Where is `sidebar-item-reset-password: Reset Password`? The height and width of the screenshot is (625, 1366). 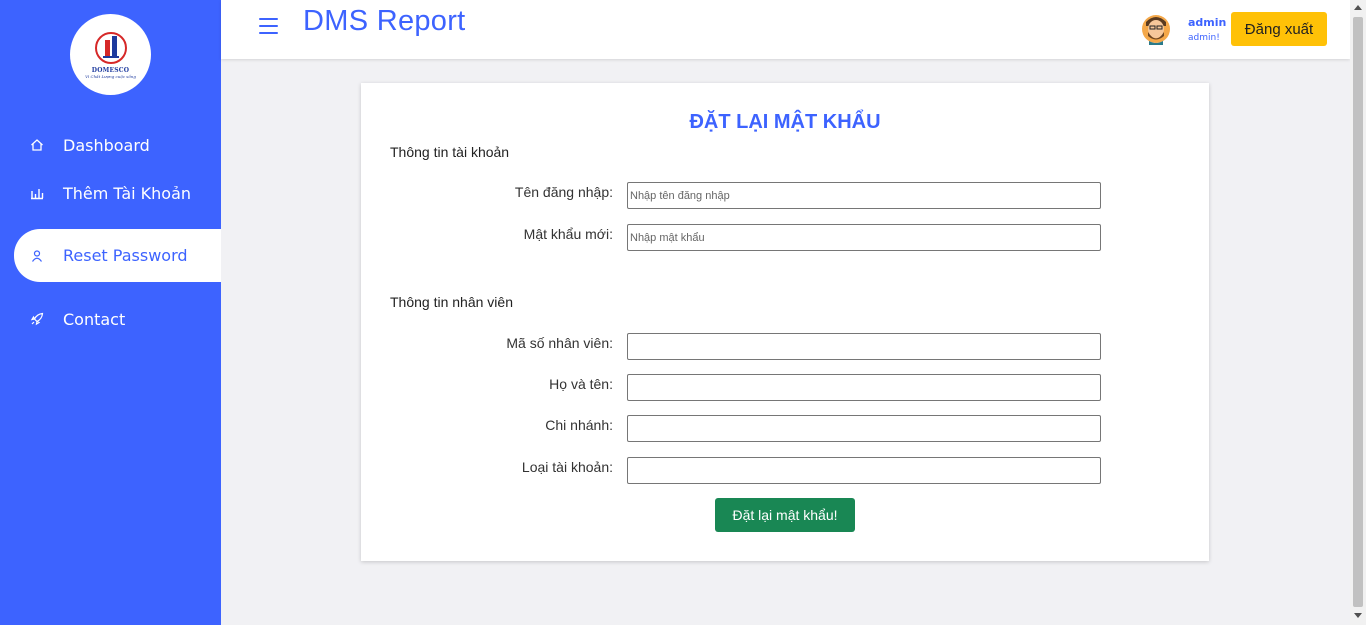 sidebar-item-reset-password: Reset Password is located at coordinates (117, 255).